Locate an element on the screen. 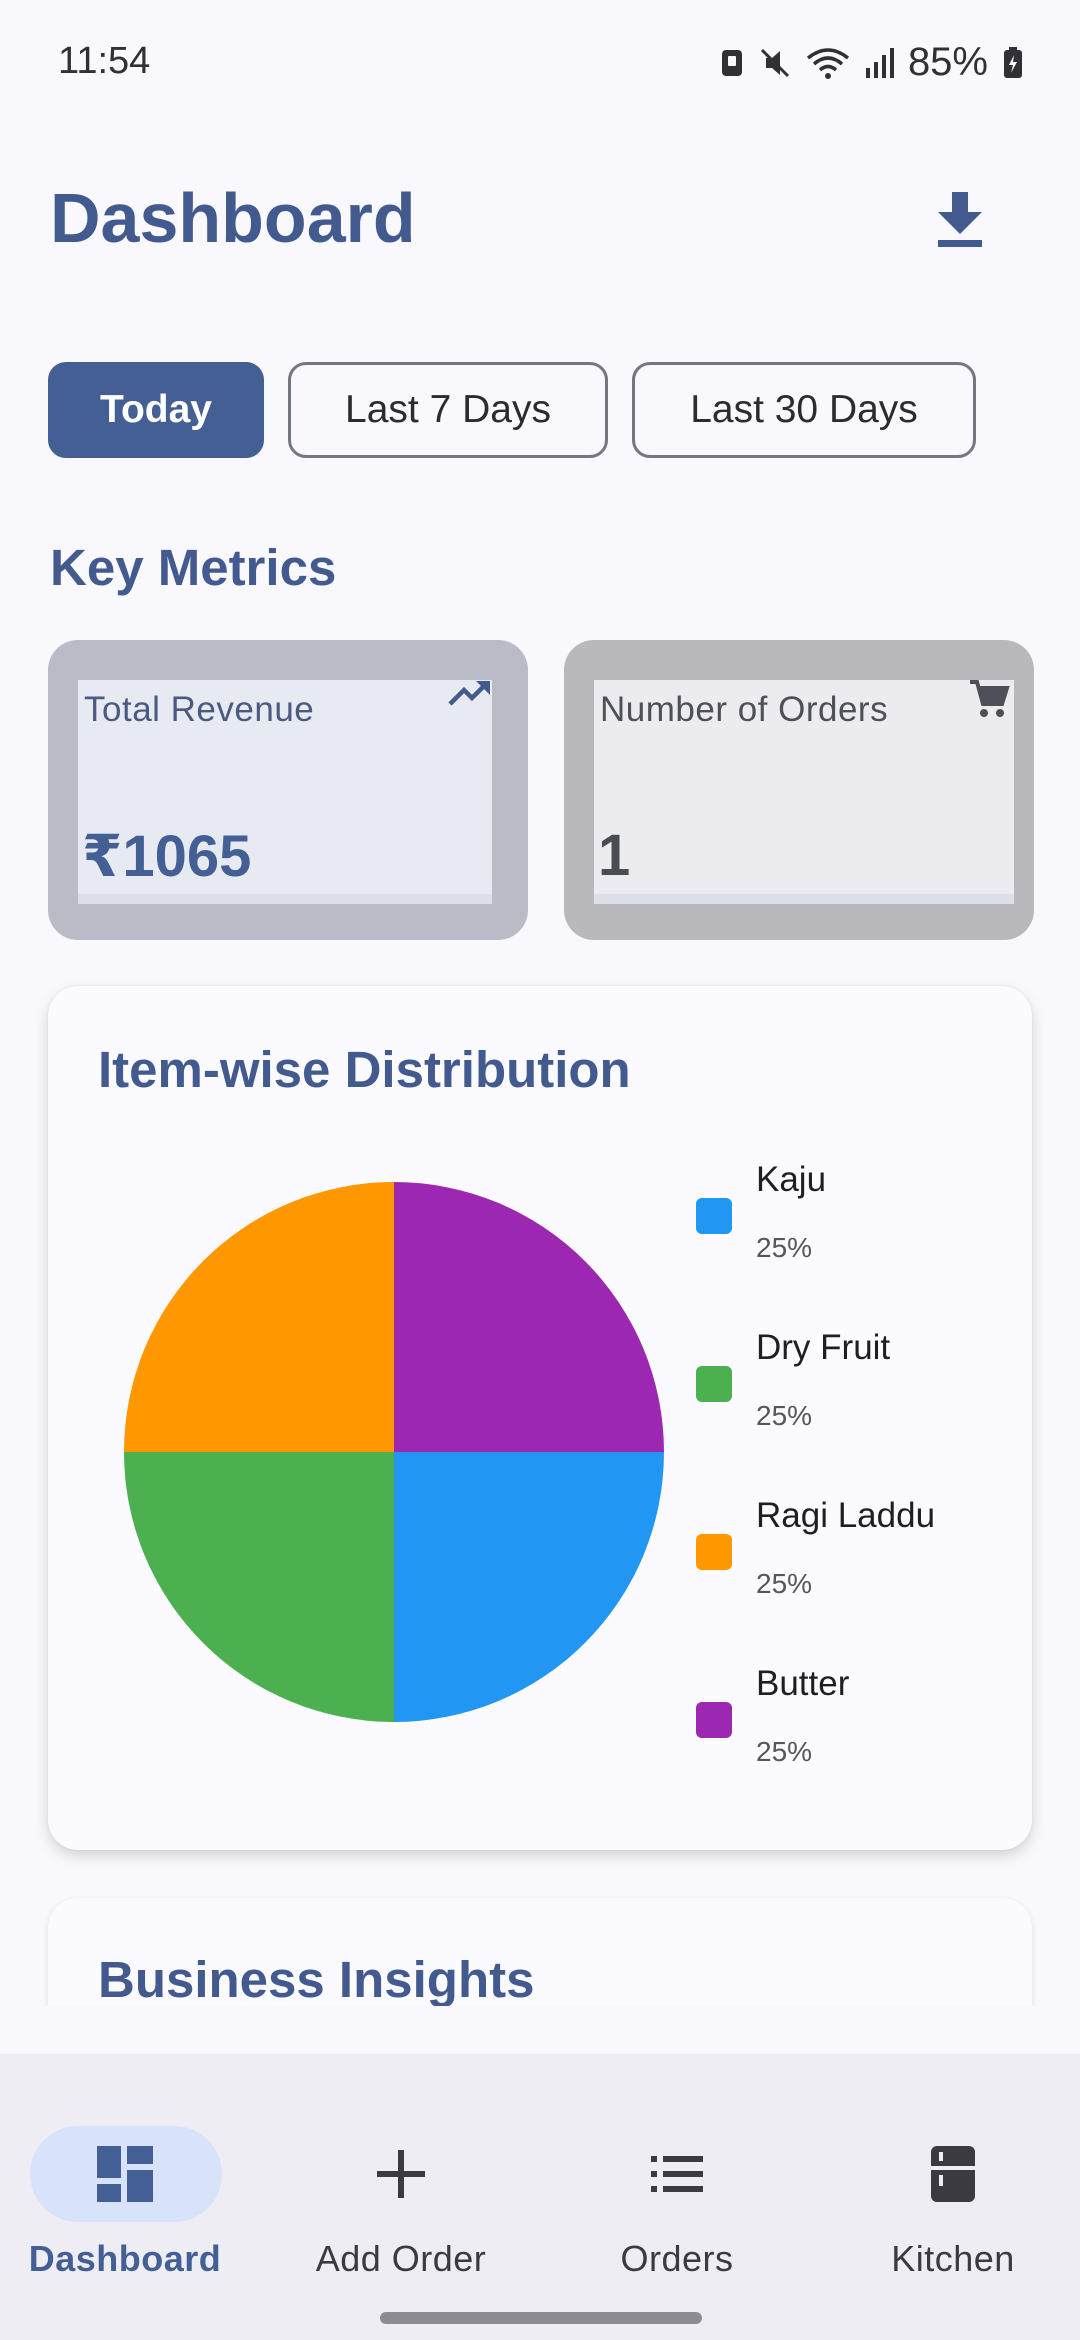  page-title: Dashboard is located at coordinates (233, 218).